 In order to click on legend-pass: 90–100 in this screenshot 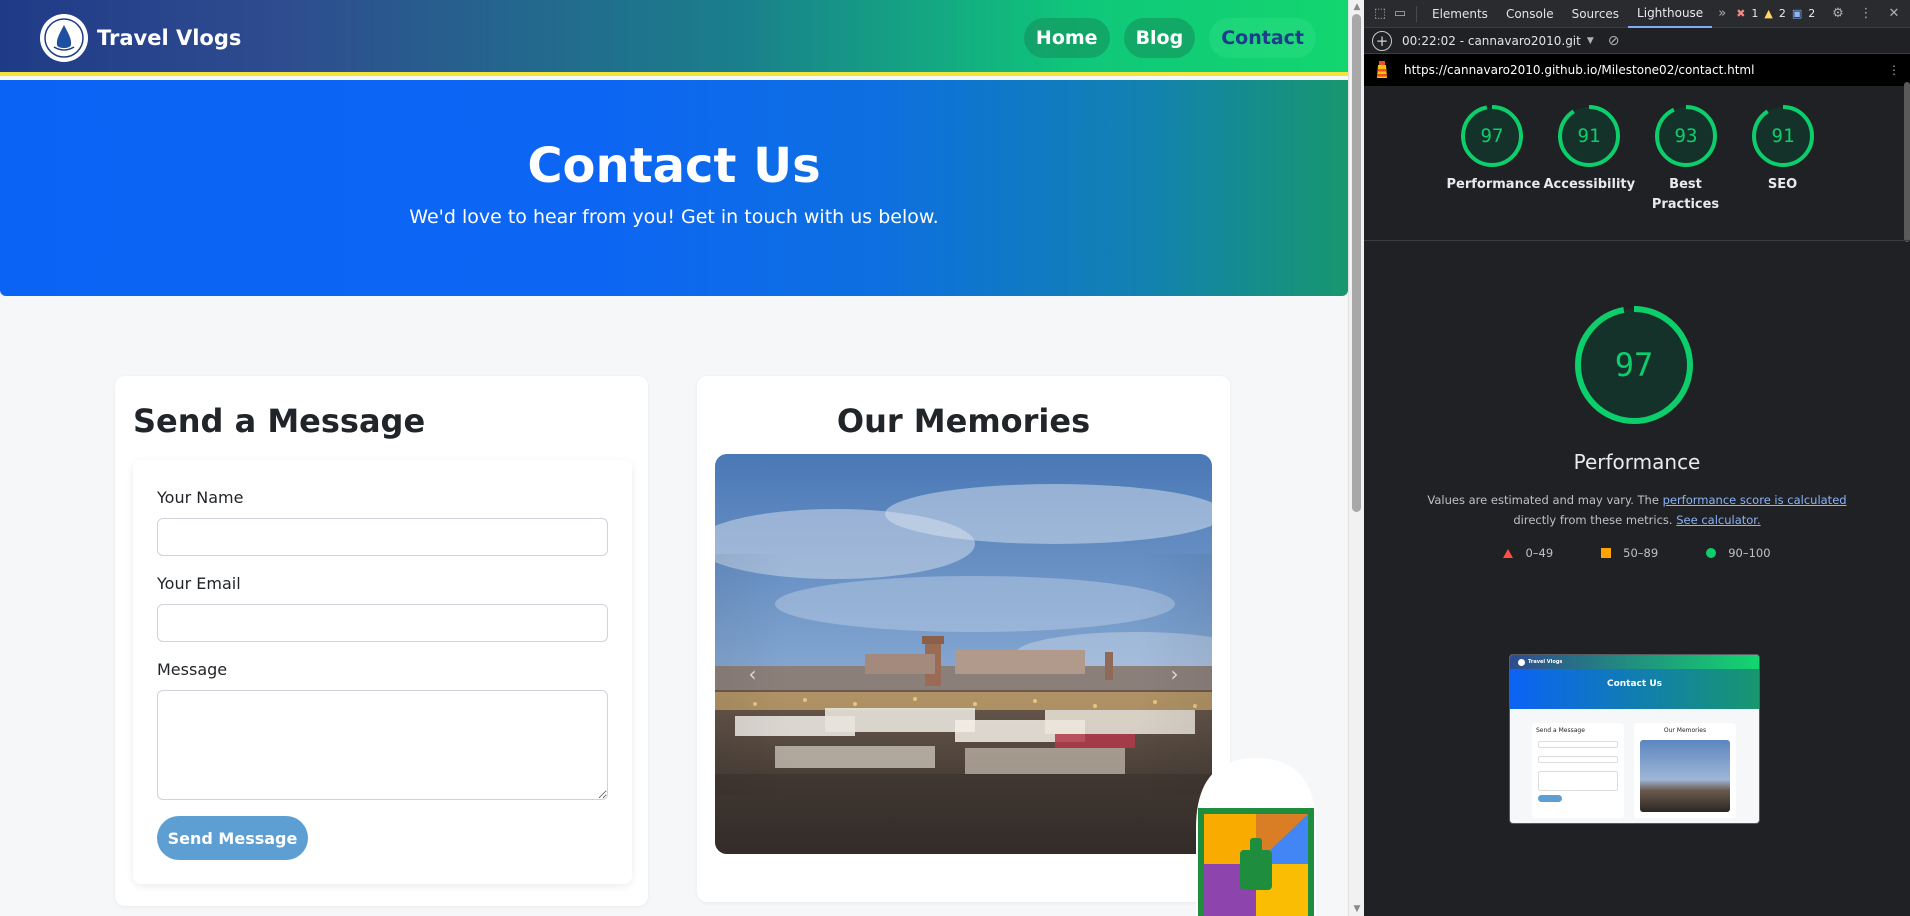, I will do `click(1738, 553)`.